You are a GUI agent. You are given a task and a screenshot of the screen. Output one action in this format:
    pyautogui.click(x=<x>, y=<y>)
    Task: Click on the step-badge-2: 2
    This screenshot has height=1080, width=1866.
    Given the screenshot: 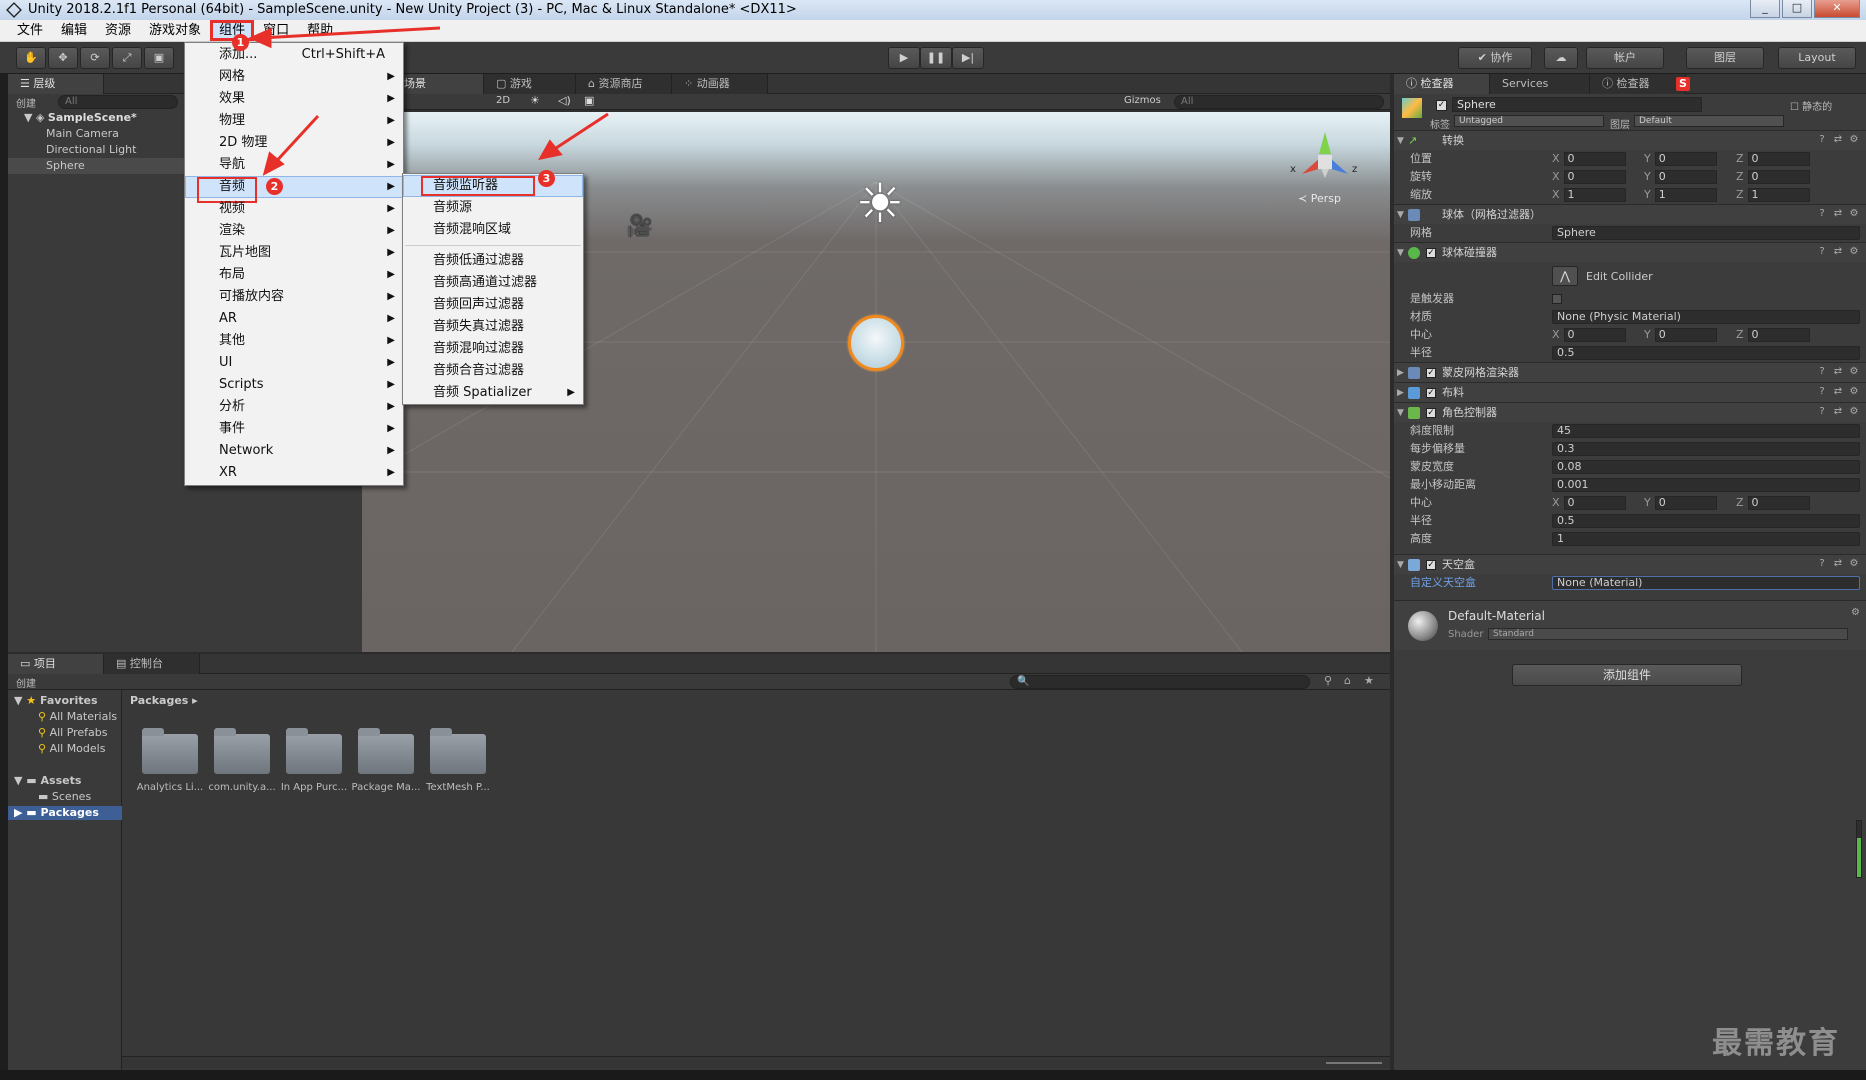 What is the action you would take?
    pyautogui.click(x=274, y=186)
    